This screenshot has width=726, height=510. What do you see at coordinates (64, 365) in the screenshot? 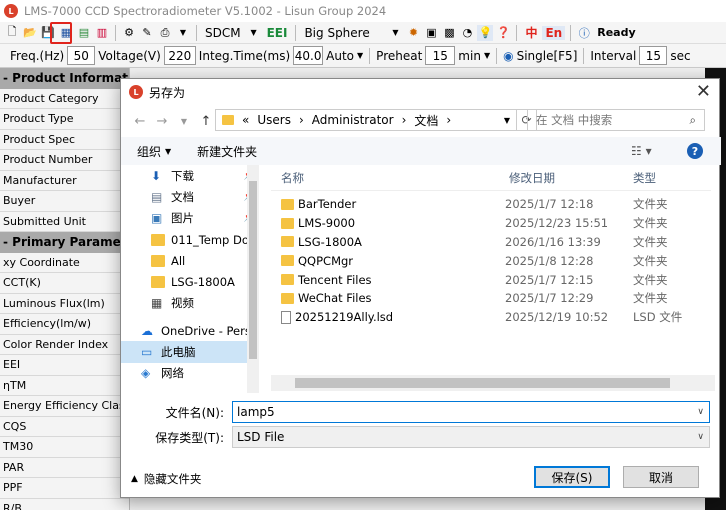
I see `parameter-row: EEI` at bounding box center [64, 365].